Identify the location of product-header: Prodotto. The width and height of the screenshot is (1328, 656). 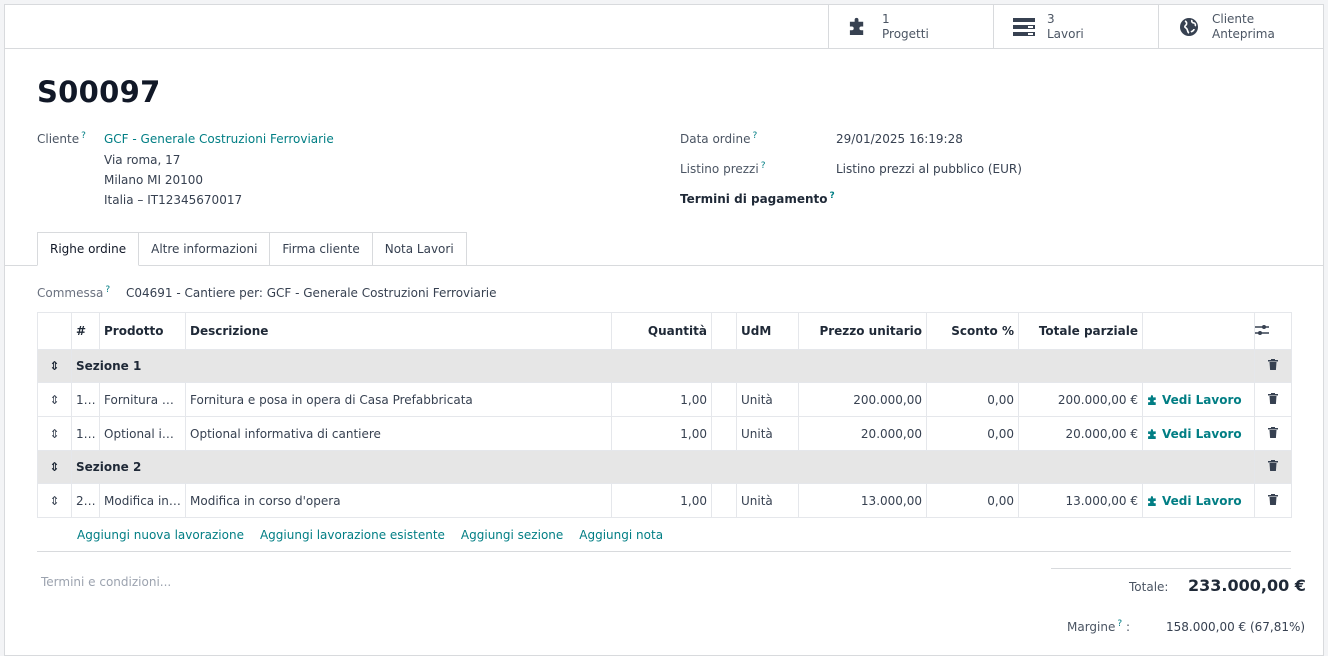
(142, 331).